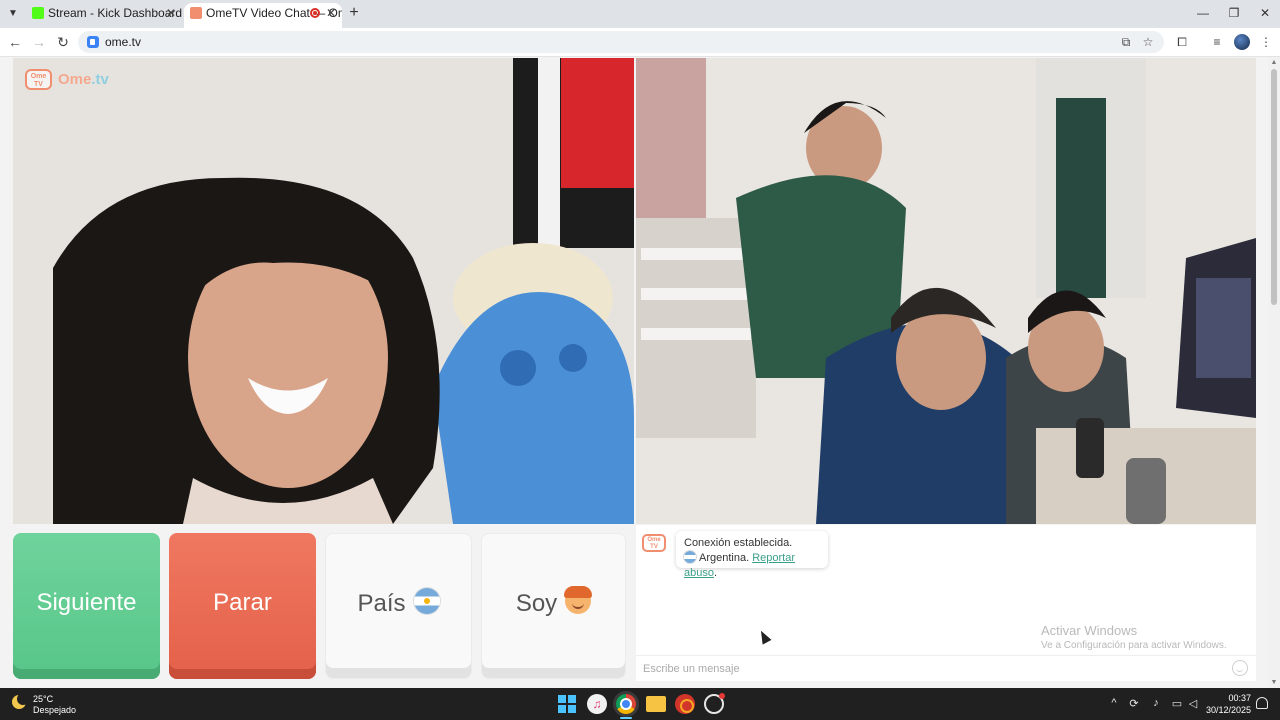  What do you see at coordinates (1114, 703) in the screenshot?
I see `tray-chevron-up-icon: ^` at bounding box center [1114, 703].